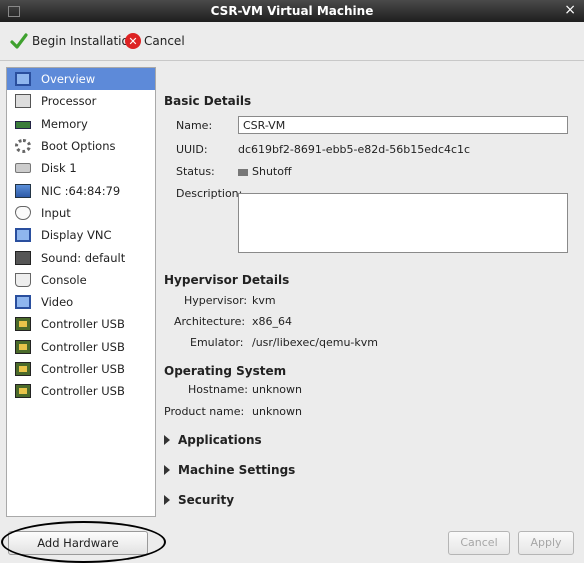  Describe the element at coordinates (23, 279) in the screenshot. I see `console-icon` at that location.